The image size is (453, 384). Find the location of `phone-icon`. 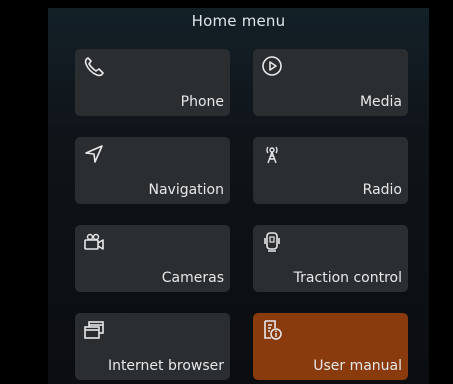

phone-icon is located at coordinates (94, 66).